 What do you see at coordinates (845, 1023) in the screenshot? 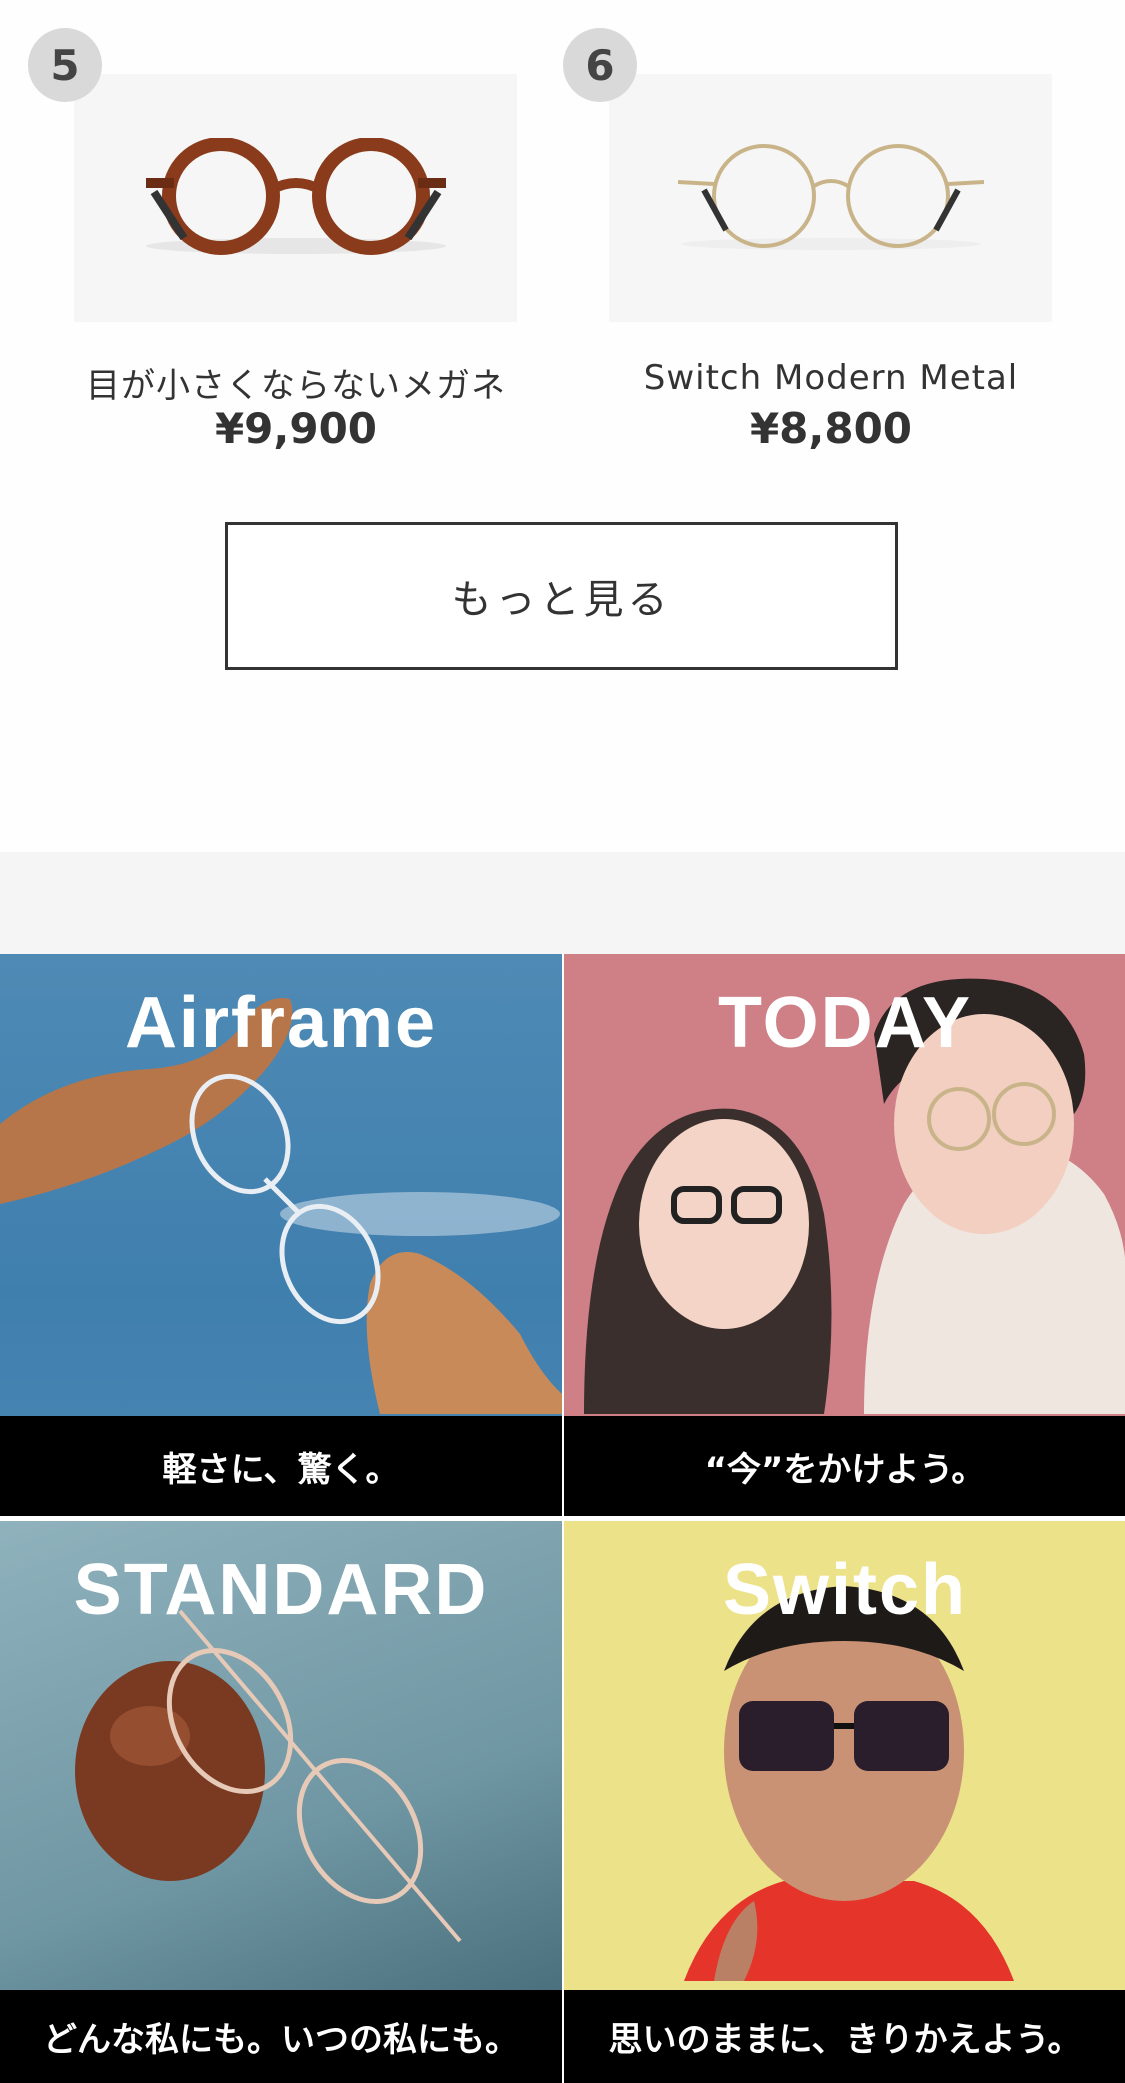
I see `banner-title: TODAY` at bounding box center [845, 1023].